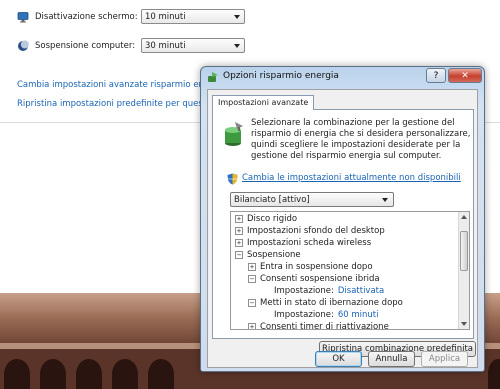 This screenshot has width=500, height=389. Describe the element at coordinates (232, 179) in the screenshot. I see `uac-shield-icon` at that location.